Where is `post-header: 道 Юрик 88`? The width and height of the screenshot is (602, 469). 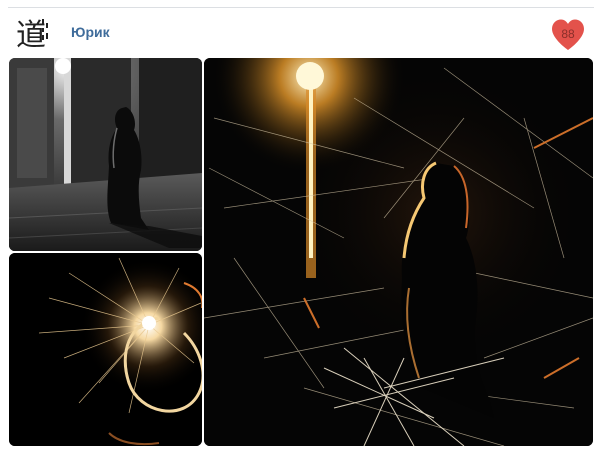
post-header: 道 Юрик 88 is located at coordinates (301, 32).